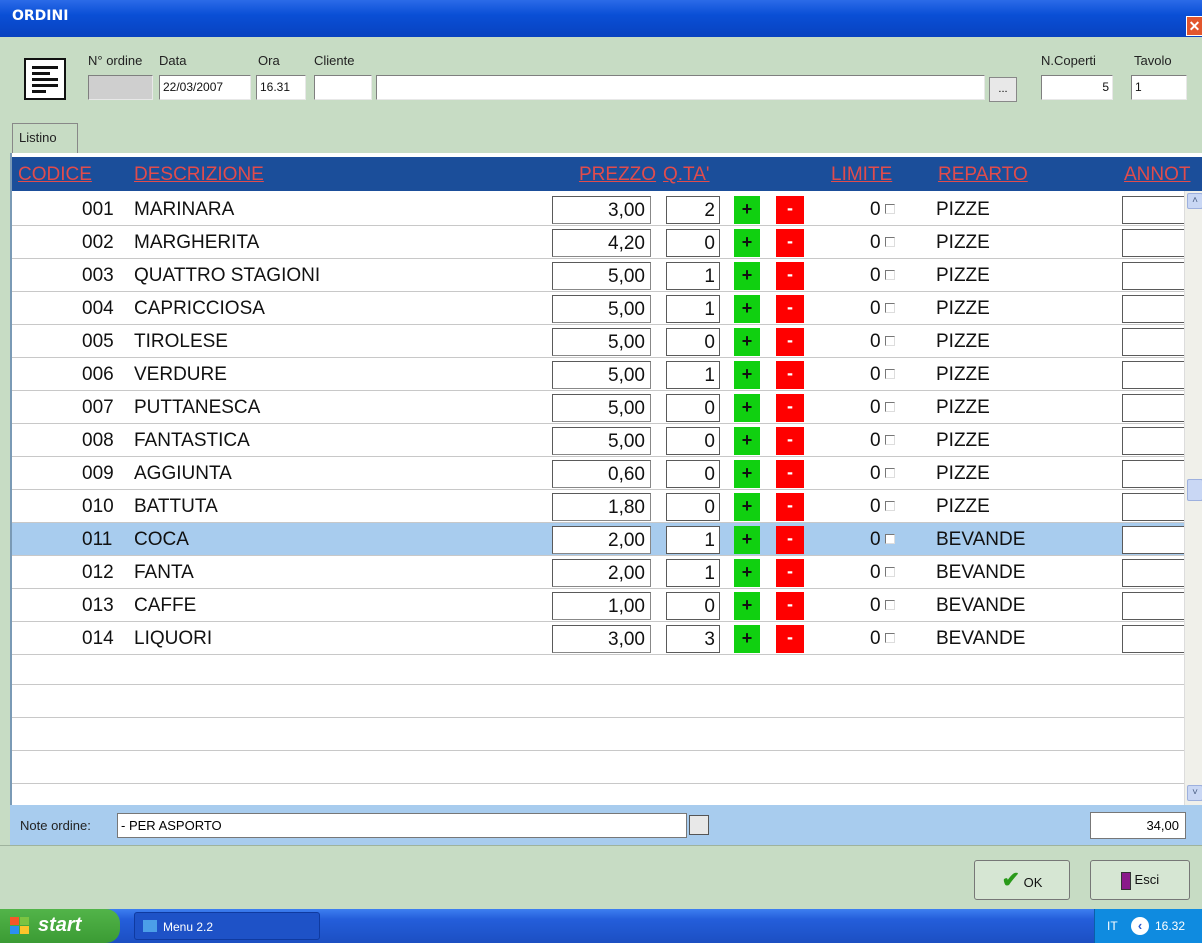 This screenshot has height=943, width=1202. I want to click on ora-field: 16.31, so click(281, 87).